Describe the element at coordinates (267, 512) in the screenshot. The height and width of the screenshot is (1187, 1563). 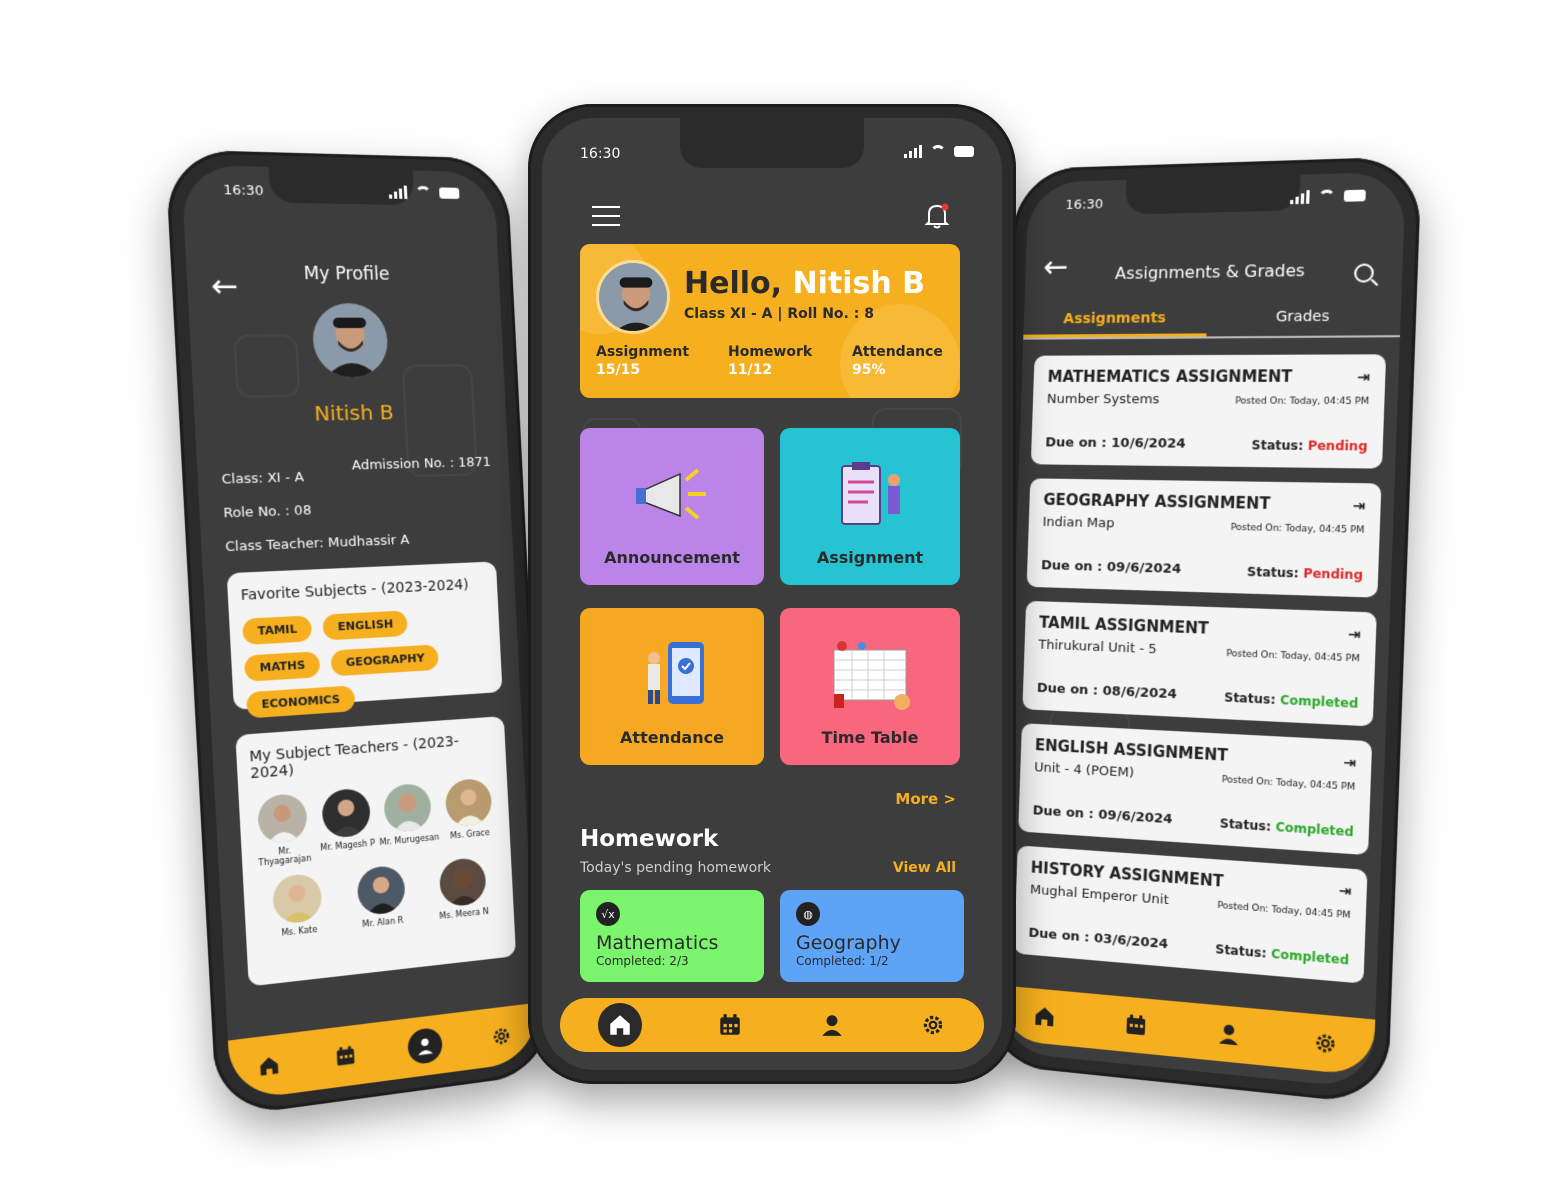
I see `roll-info: Role No. : 08` at that location.